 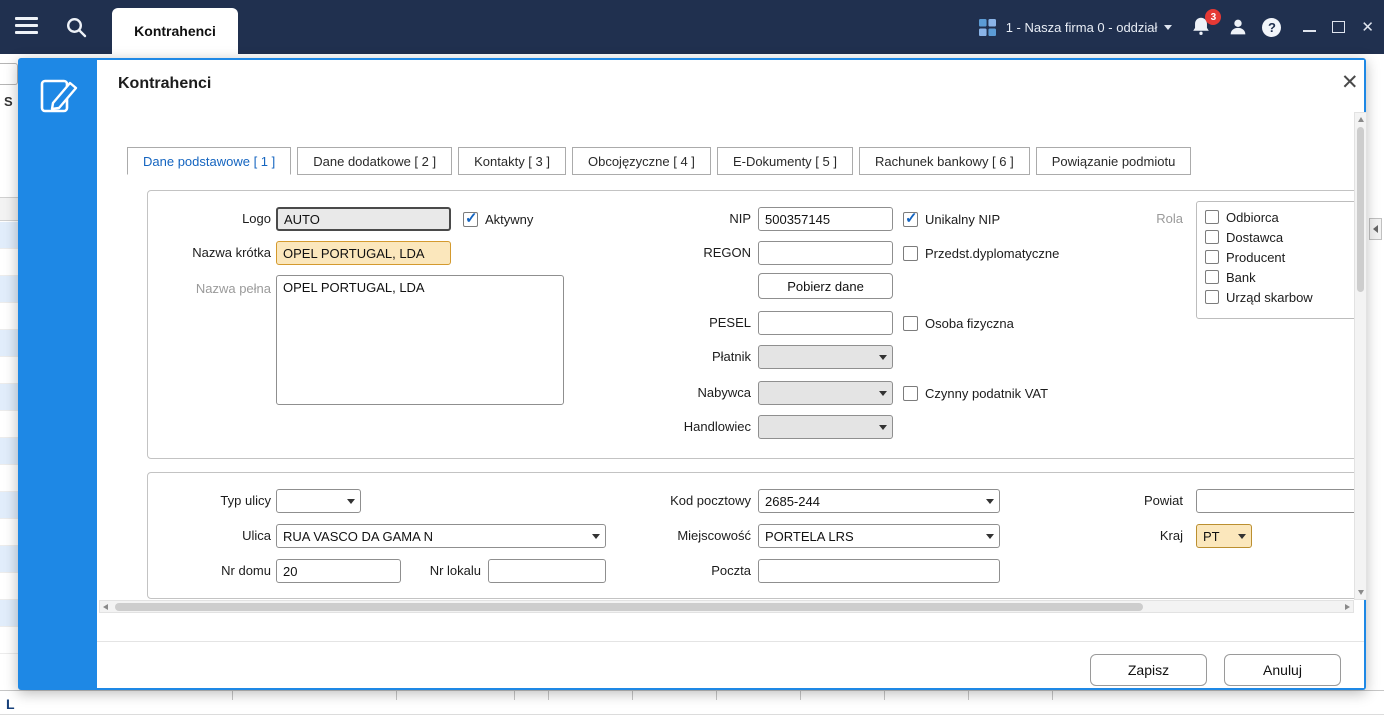 I want to click on tab-powiazanie-podmiotu: Powiązanie podmiotu, so click(x=1113, y=161).